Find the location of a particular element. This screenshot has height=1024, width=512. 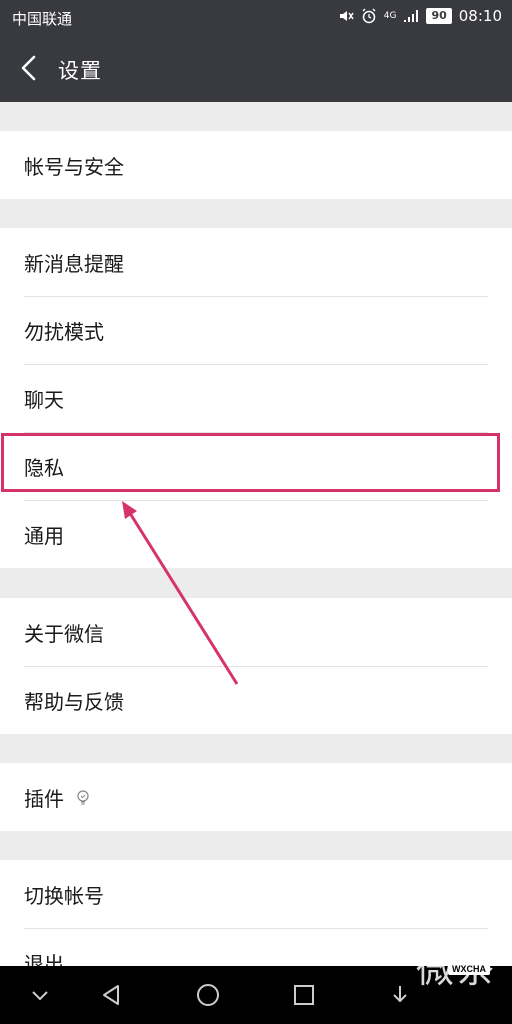

home-circle-icon is located at coordinates (208, 995).